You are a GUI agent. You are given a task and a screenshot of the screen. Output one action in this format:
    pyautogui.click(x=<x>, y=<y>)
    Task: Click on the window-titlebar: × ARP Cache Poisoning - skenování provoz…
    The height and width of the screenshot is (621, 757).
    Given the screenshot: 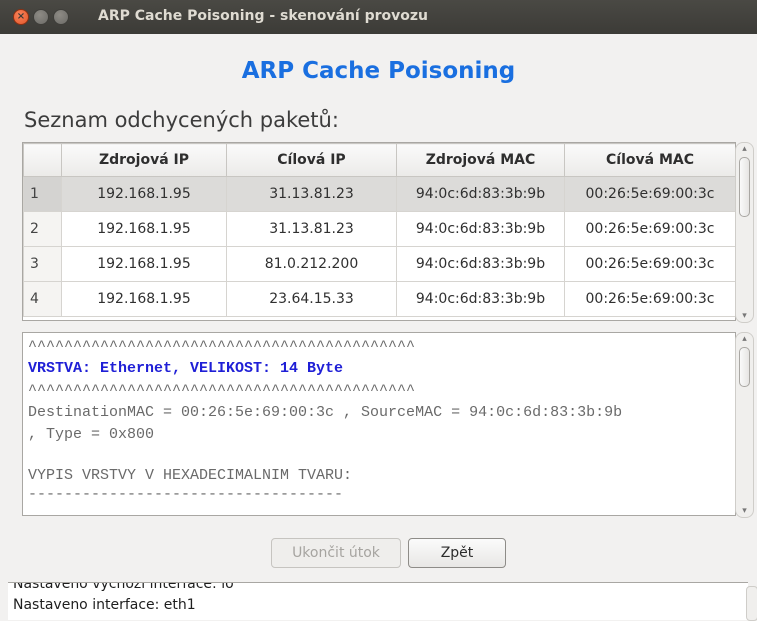 What is the action you would take?
    pyautogui.click(x=378, y=17)
    